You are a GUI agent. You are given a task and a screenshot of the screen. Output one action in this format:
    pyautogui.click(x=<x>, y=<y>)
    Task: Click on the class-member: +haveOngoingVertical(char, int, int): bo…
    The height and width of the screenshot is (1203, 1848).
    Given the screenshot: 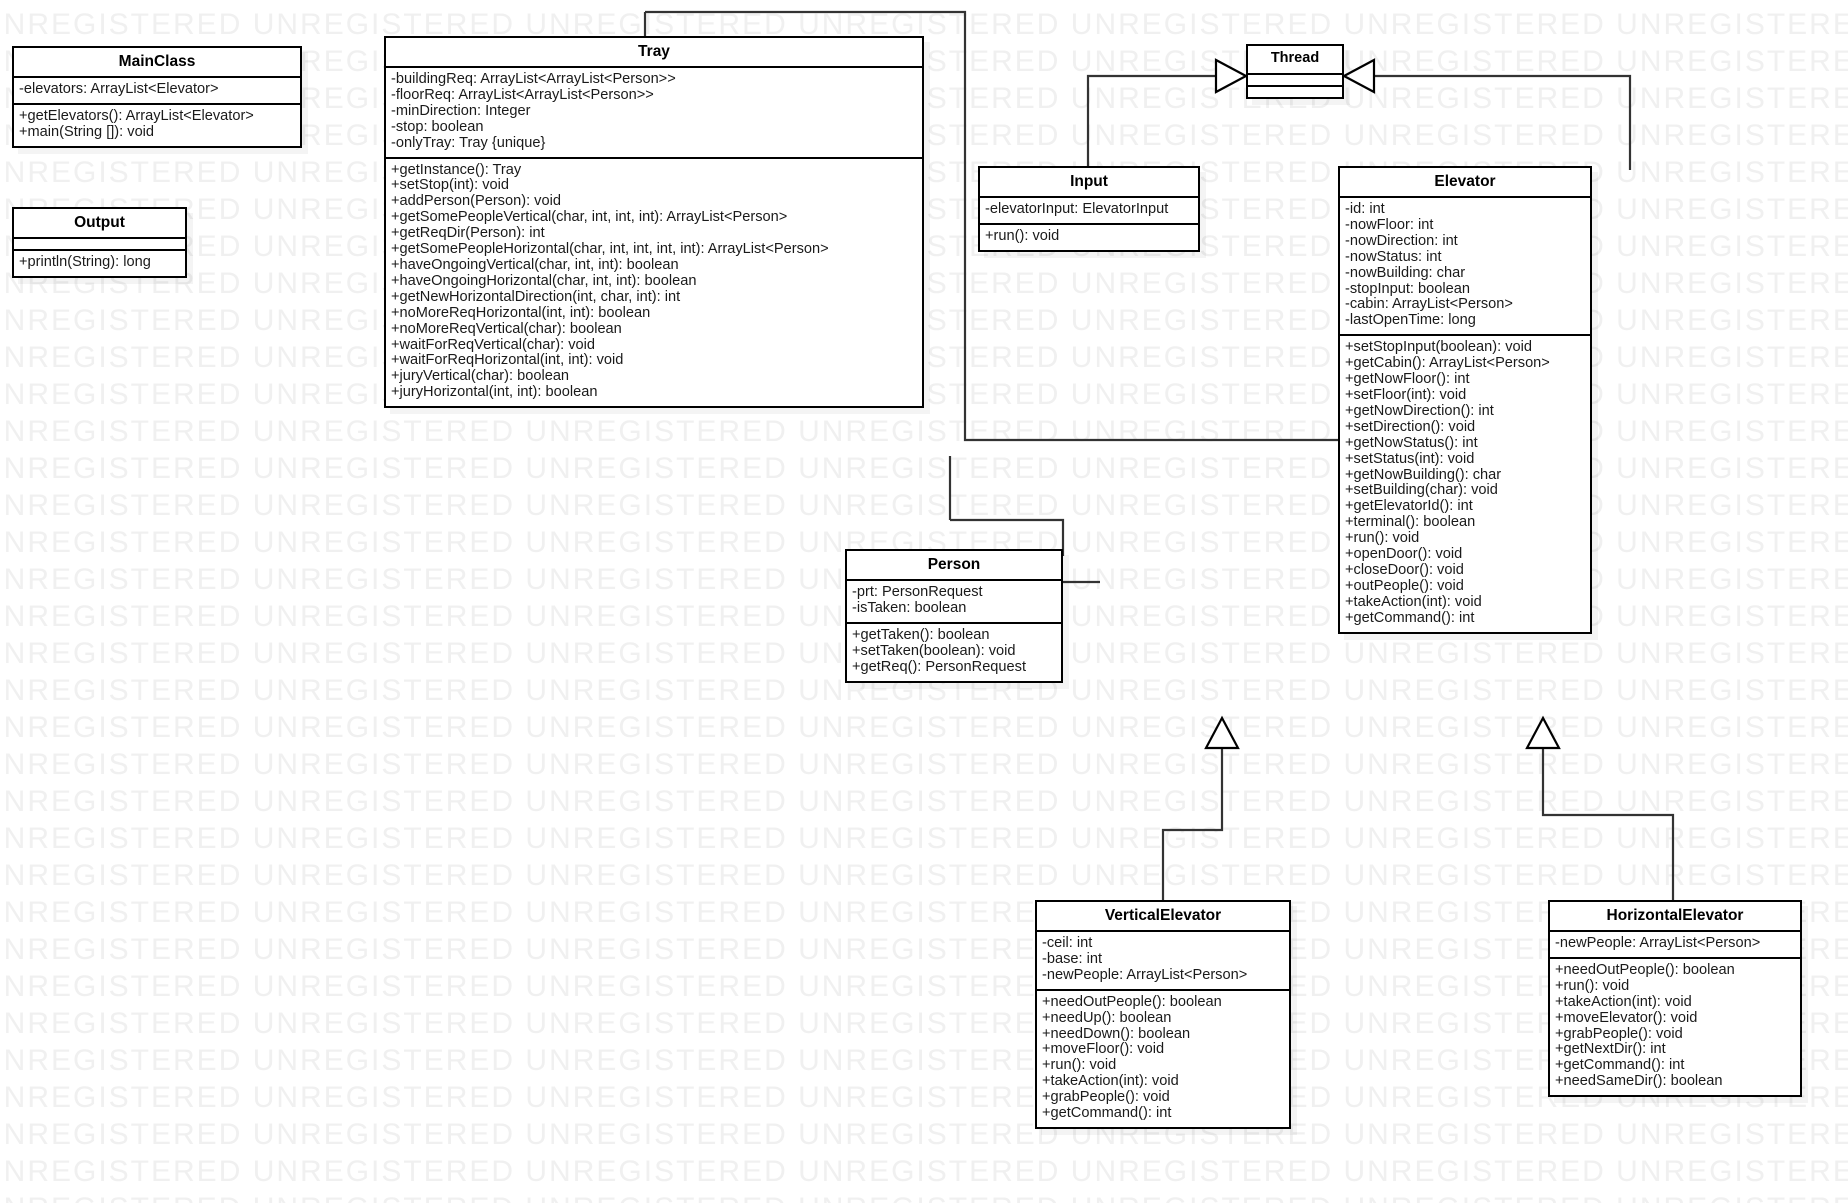 What is the action you would take?
    pyautogui.click(x=535, y=265)
    